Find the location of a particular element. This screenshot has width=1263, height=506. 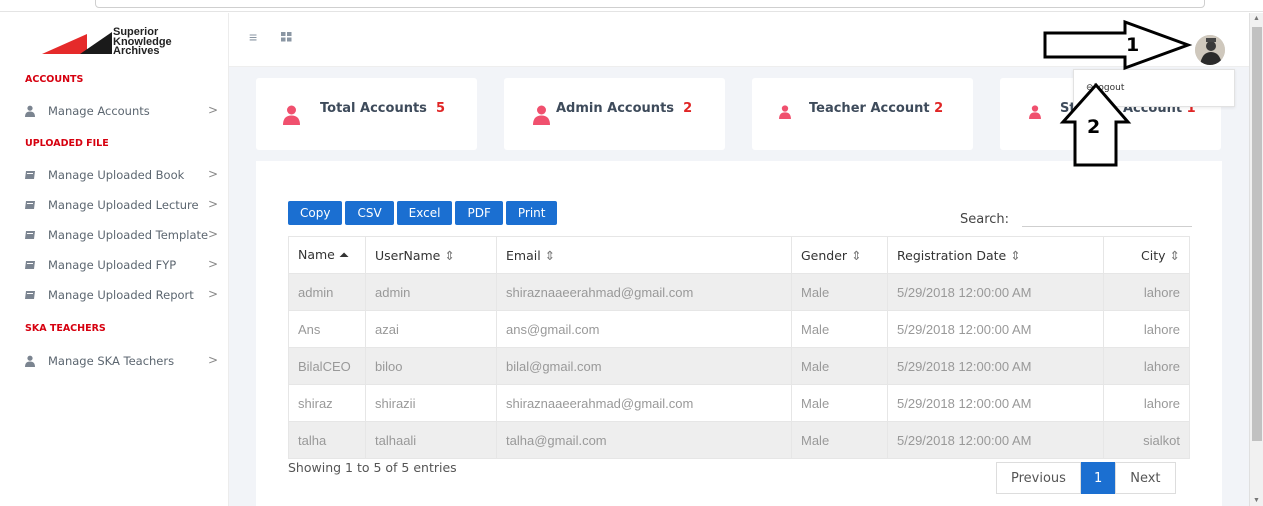

pagination: Previous 1 Next is located at coordinates (1086, 478).